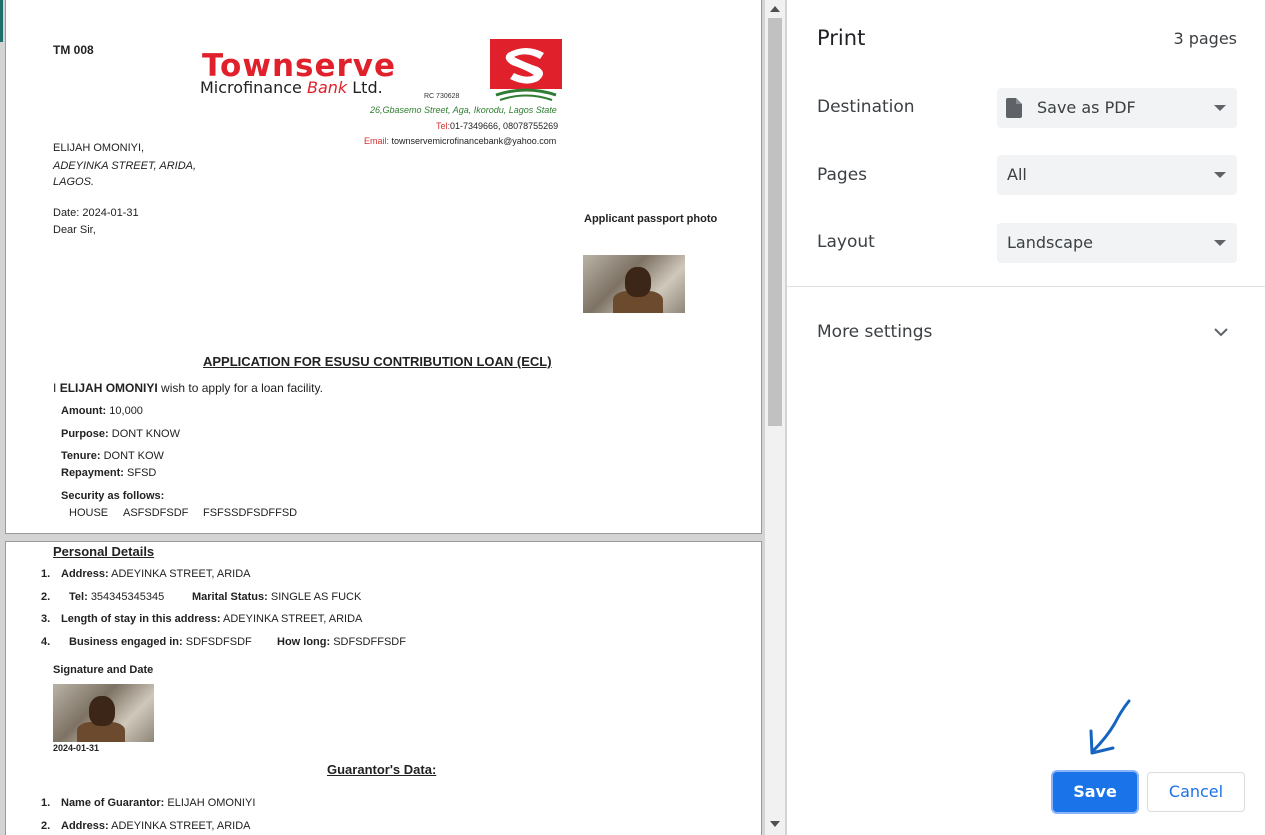 Image resolution: width=1265 pixels, height=835 pixels. I want to click on list-number: 1., so click(46, 803).